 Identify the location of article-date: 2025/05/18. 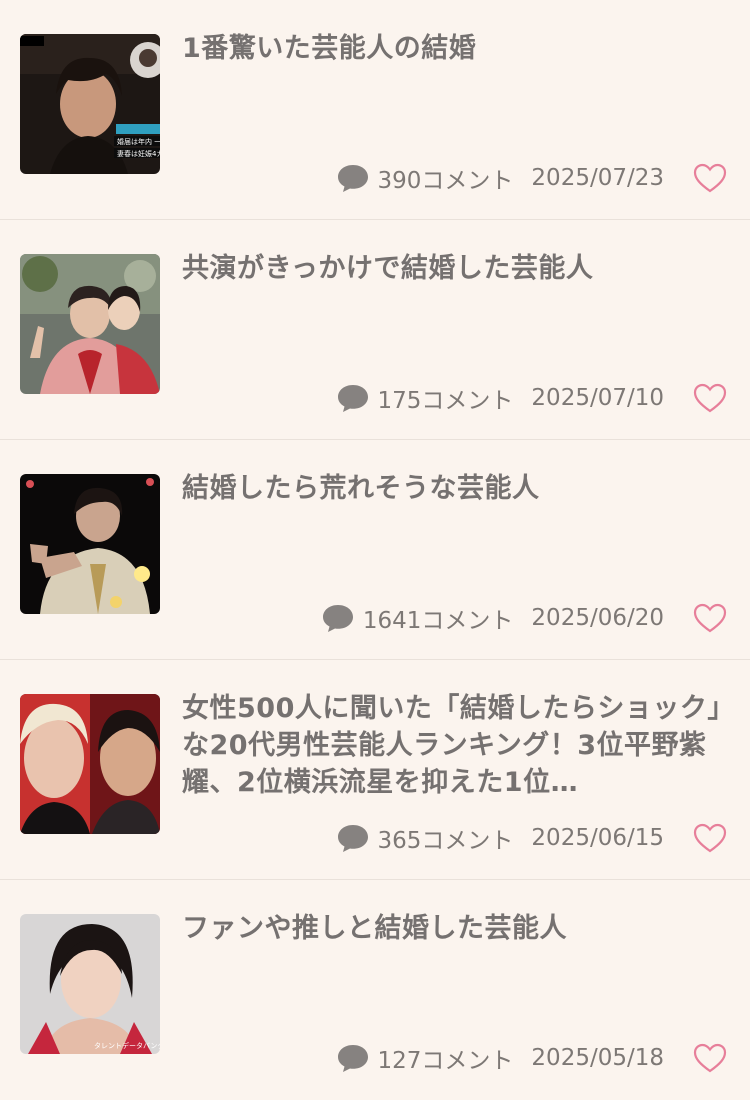
(597, 1058).